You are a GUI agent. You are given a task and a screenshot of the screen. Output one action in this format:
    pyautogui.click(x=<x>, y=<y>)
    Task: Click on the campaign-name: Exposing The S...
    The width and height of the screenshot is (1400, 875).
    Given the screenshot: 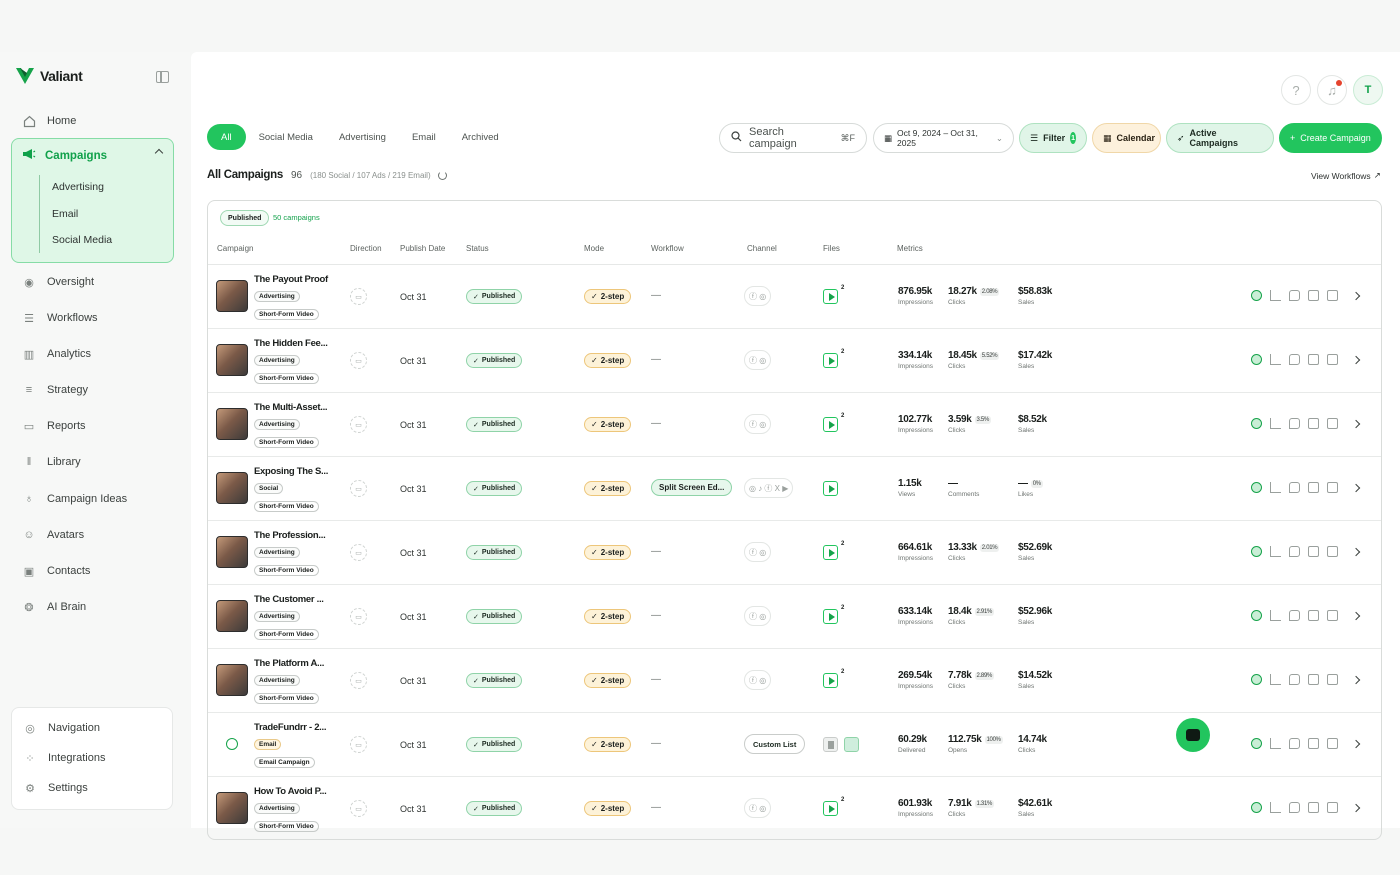 What is the action you would take?
    pyautogui.click(x=294, y=471)
    